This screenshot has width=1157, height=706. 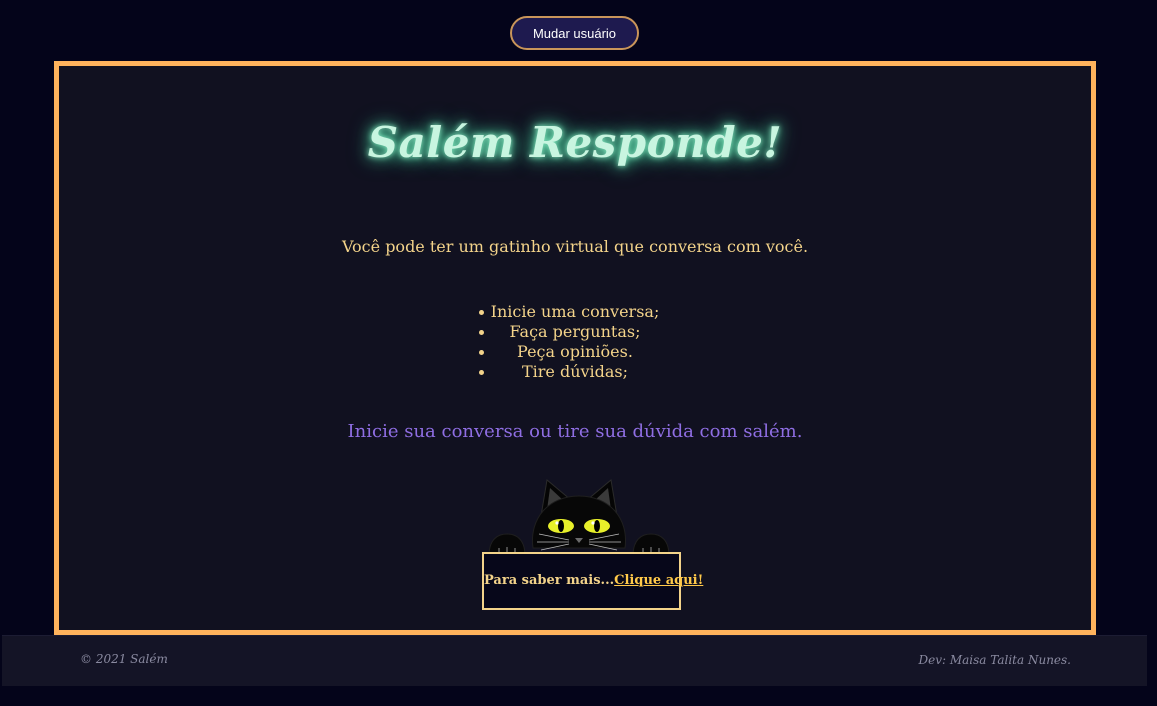 I want to click on developer-credit: Dev: Maisa Talita Nunes., so click(x=995, y=660).